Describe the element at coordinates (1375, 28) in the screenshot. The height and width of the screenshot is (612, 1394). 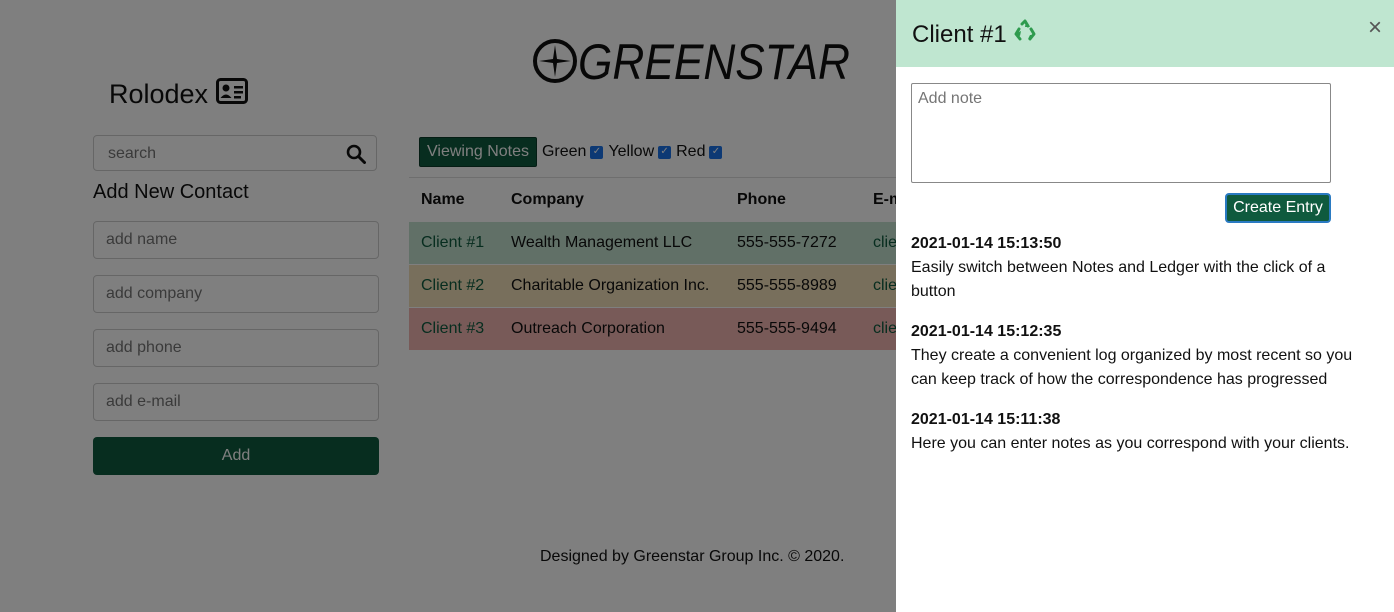
I see `close-icon: ×` at that location.